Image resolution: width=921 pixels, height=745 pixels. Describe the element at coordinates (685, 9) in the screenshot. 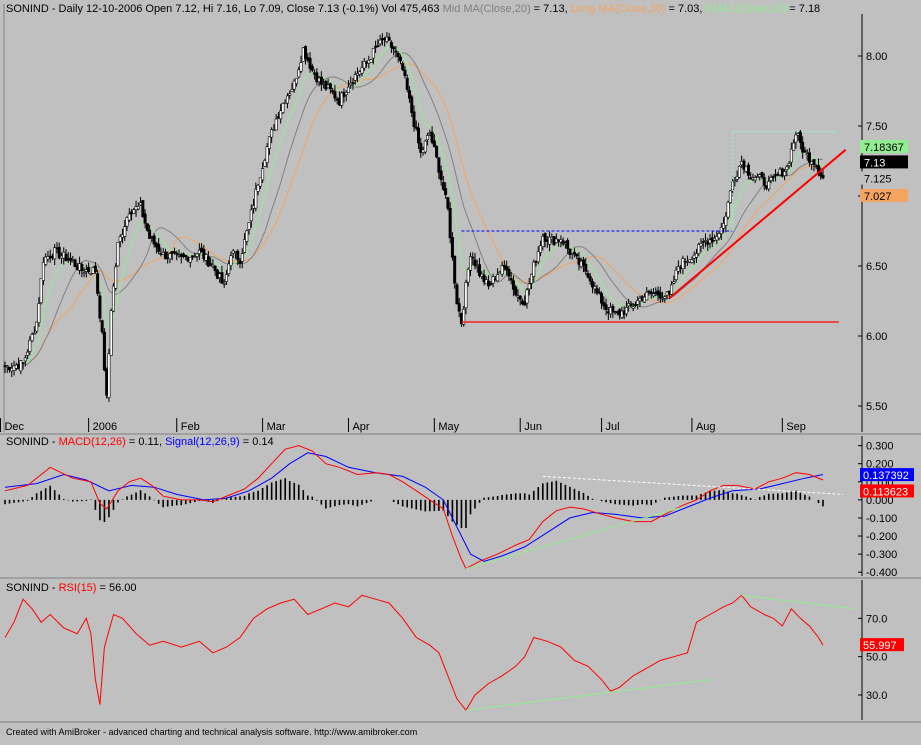

I see `long-ma-value: = 7.03,` at that location.